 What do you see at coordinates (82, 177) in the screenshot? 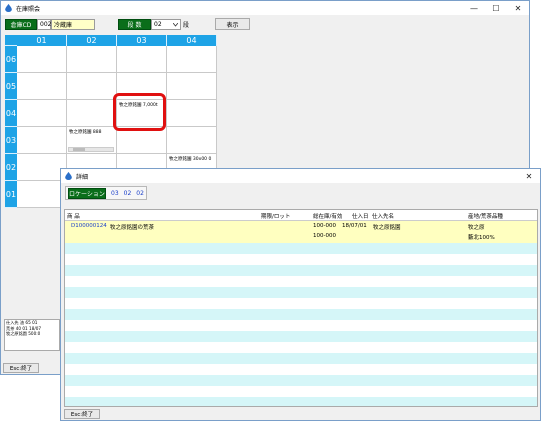
I see `detail-window-title: 詳細` at bounding box center [82, 177].